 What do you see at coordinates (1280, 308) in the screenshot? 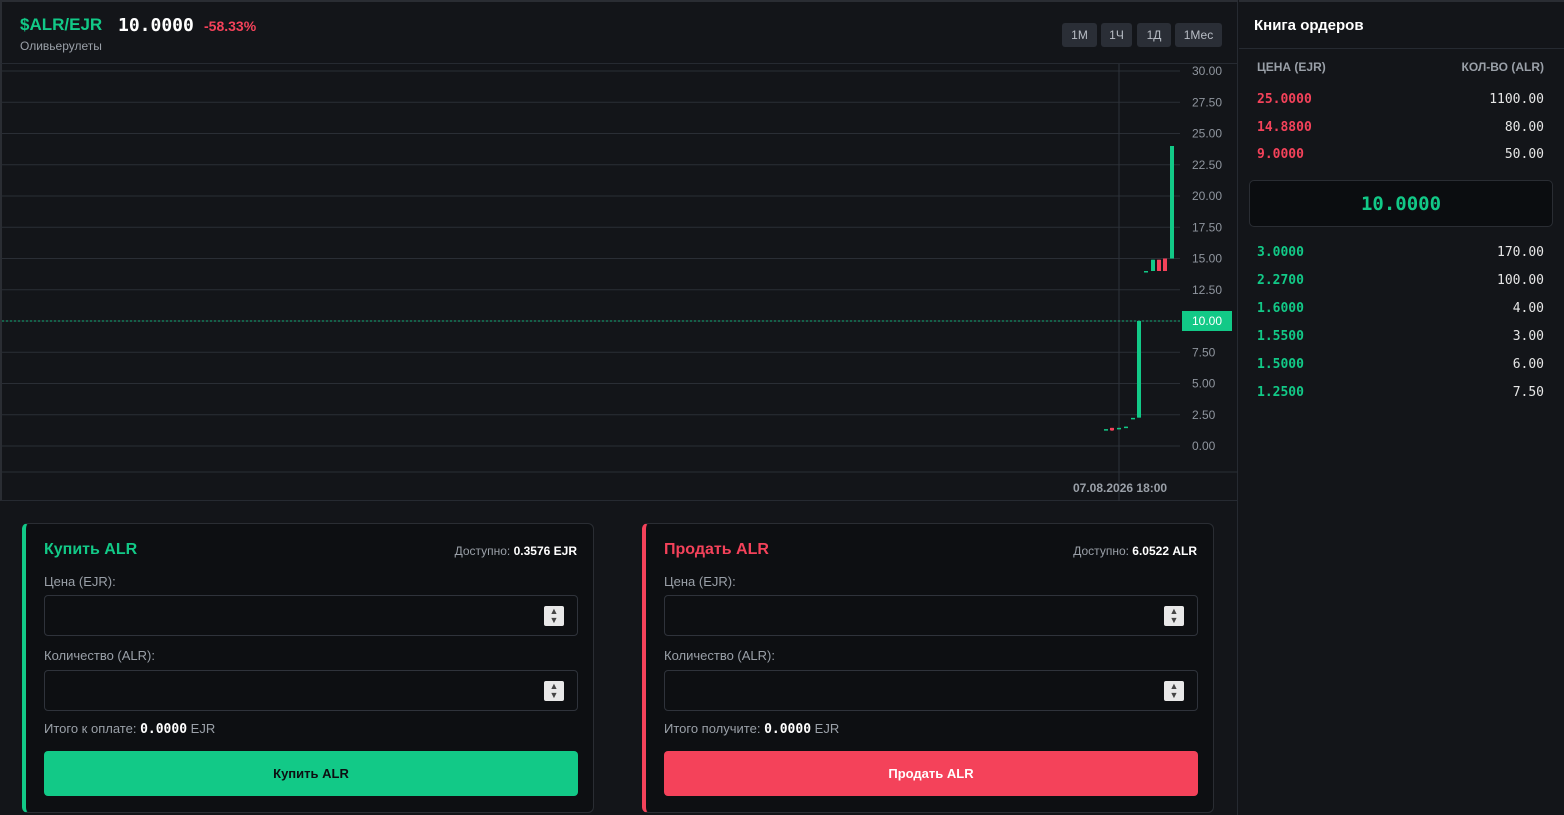
I see `bid-price: 1.6000` at bounding box center [1280, 308].